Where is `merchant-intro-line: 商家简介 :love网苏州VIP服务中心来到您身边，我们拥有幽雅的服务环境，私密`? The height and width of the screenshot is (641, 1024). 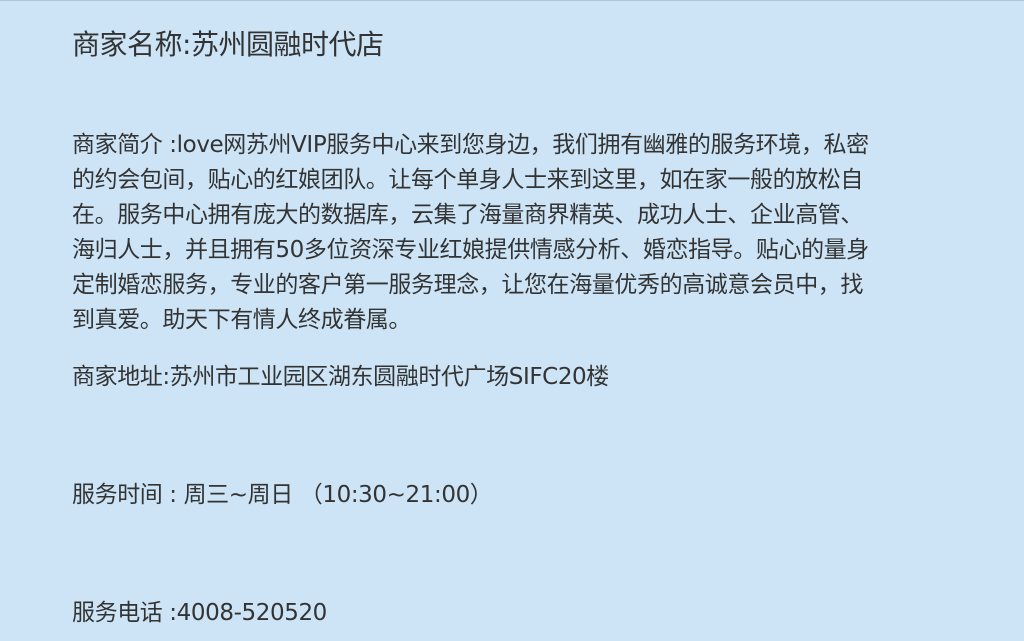 merchant-intro-line: 商家简介 :love网苏州VIP服务中心来到您身边，我们拥有幽雅的服务环境，私密 is located at coordinates (512, 145).